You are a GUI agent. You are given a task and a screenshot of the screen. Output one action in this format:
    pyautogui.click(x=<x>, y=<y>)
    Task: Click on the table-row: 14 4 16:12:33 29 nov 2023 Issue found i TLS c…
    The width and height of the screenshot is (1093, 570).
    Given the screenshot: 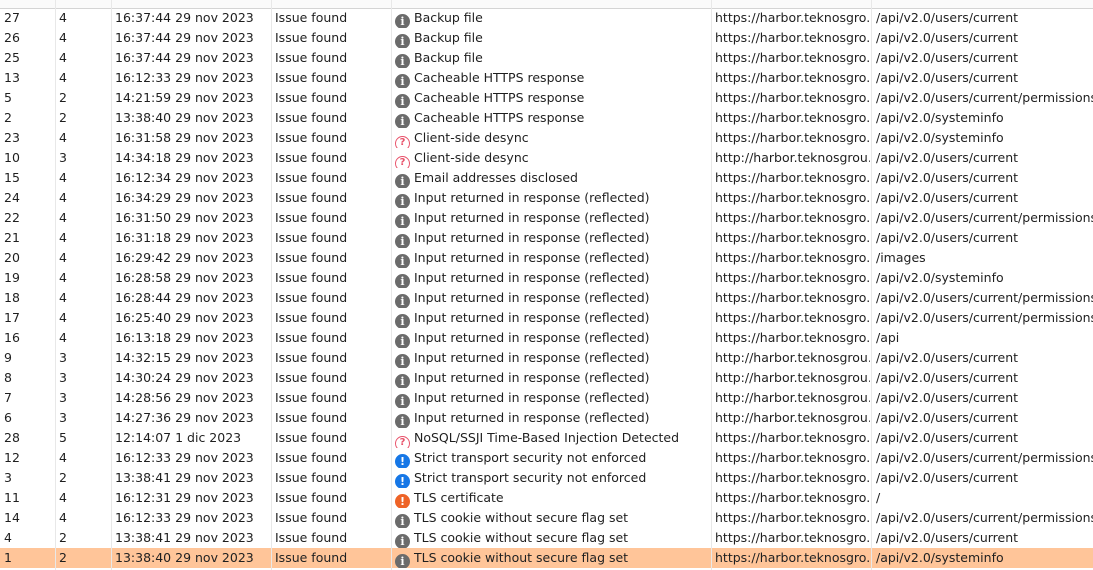 What is the action you would take?
    pyautogui.click(x=546, y=518)
    